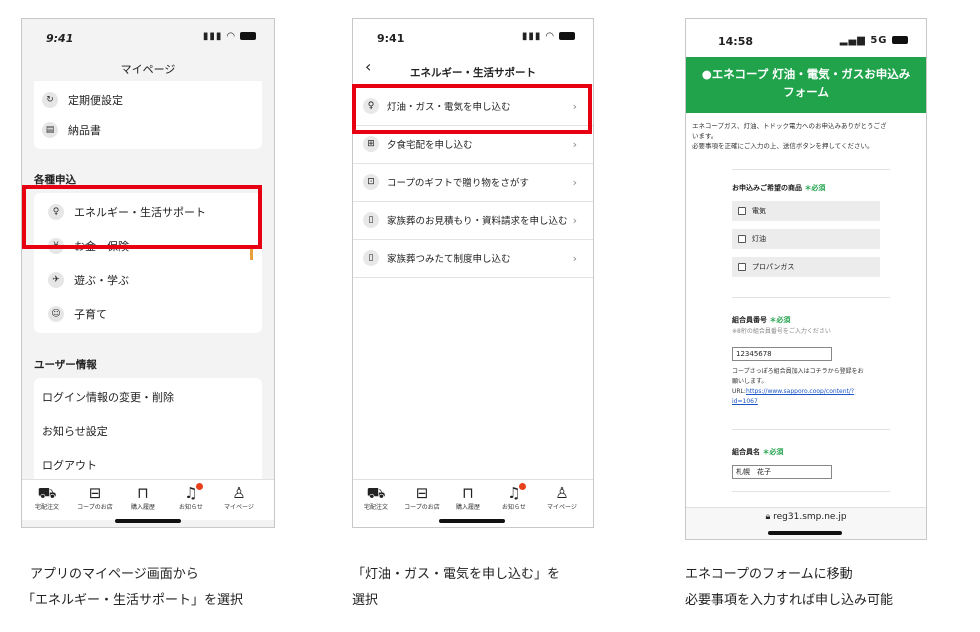  What do you see at coordinates (50, 100) in the screenshot?
I see `refresh-icon: ↻` at bounding box center [50, 100].